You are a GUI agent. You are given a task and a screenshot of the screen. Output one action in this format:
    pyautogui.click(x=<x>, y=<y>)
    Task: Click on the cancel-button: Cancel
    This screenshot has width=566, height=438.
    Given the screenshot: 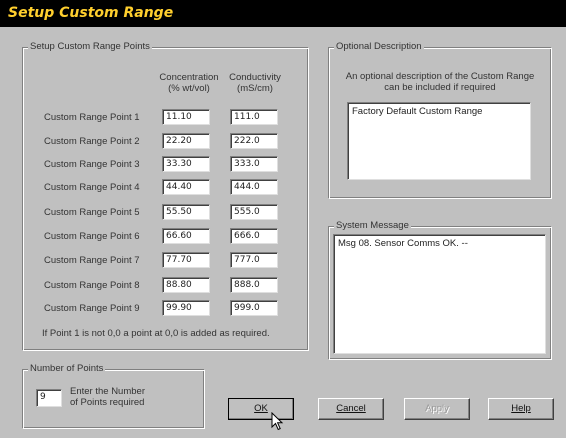 What is the action you would take?
    pyautogui.click(x=351, y=409)
    